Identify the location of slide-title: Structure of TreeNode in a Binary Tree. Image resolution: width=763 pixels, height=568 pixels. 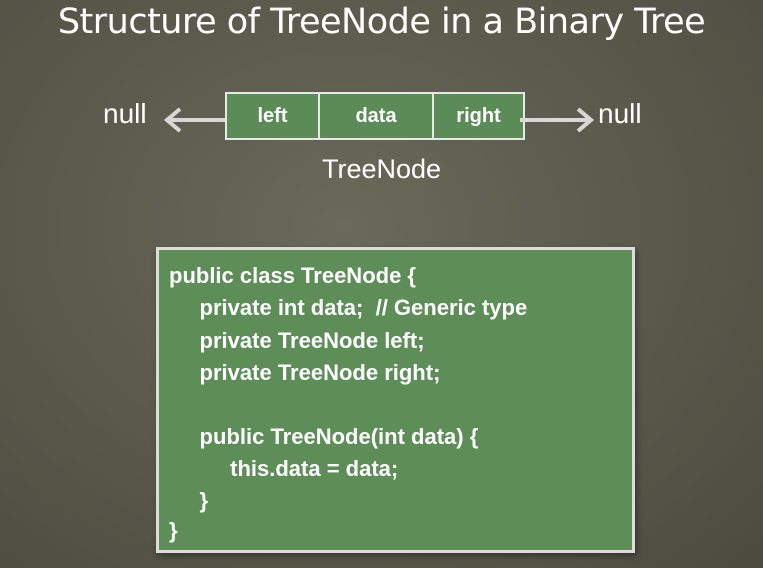
(381, 22).